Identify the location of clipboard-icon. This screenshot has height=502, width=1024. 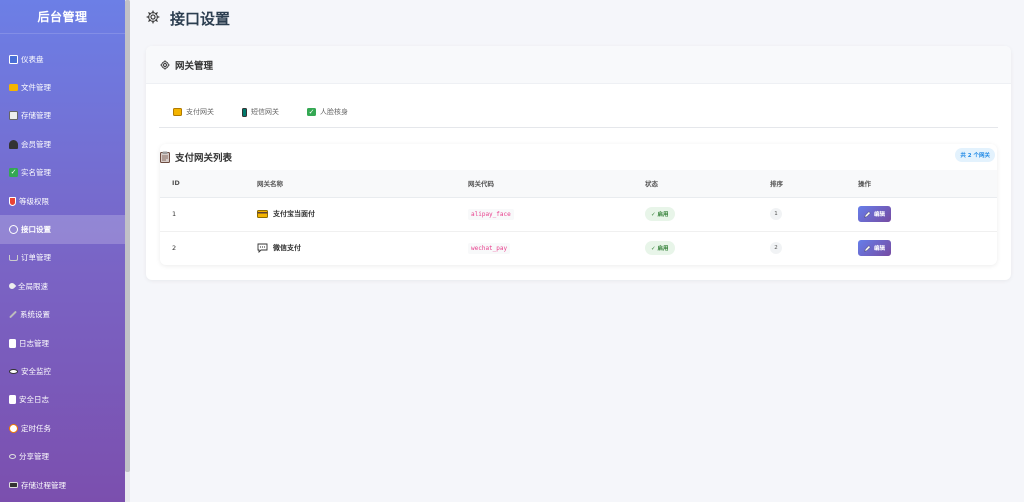
(165, 157).